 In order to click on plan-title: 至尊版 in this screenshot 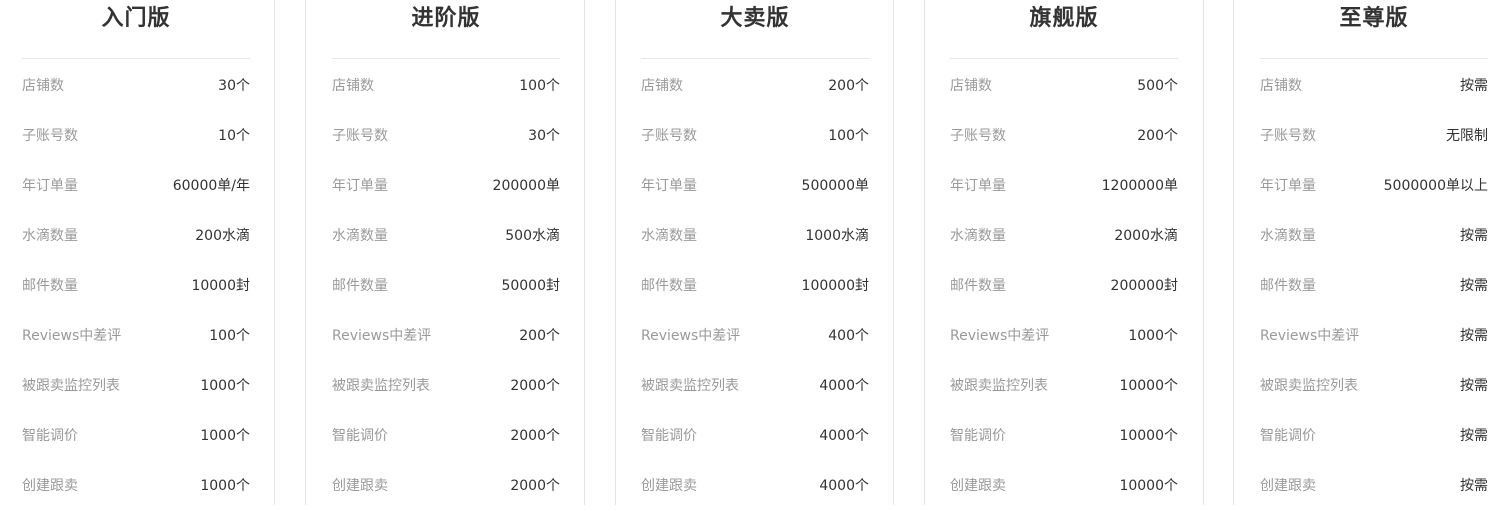, I will do `click(1374, 18)`.